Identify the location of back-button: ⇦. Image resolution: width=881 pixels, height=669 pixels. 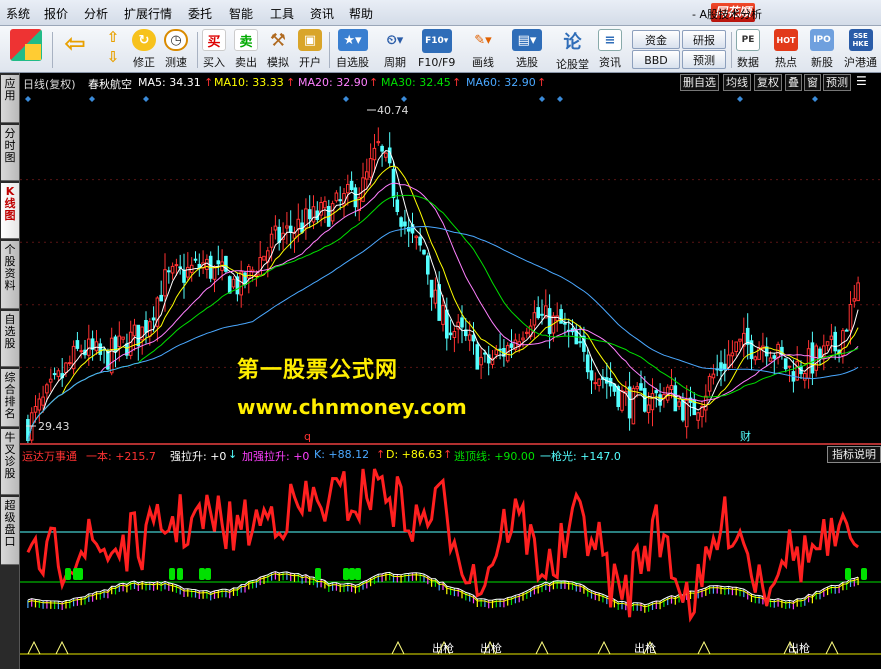
(75, 49).